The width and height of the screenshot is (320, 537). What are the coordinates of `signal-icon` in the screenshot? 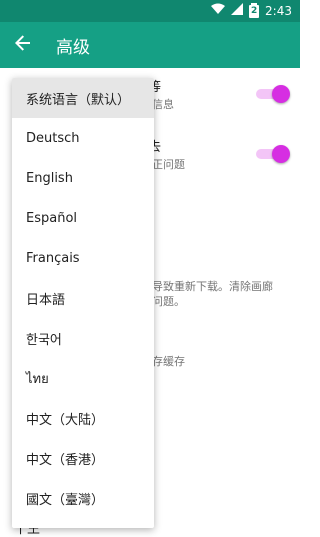 It's located at (237, 10).